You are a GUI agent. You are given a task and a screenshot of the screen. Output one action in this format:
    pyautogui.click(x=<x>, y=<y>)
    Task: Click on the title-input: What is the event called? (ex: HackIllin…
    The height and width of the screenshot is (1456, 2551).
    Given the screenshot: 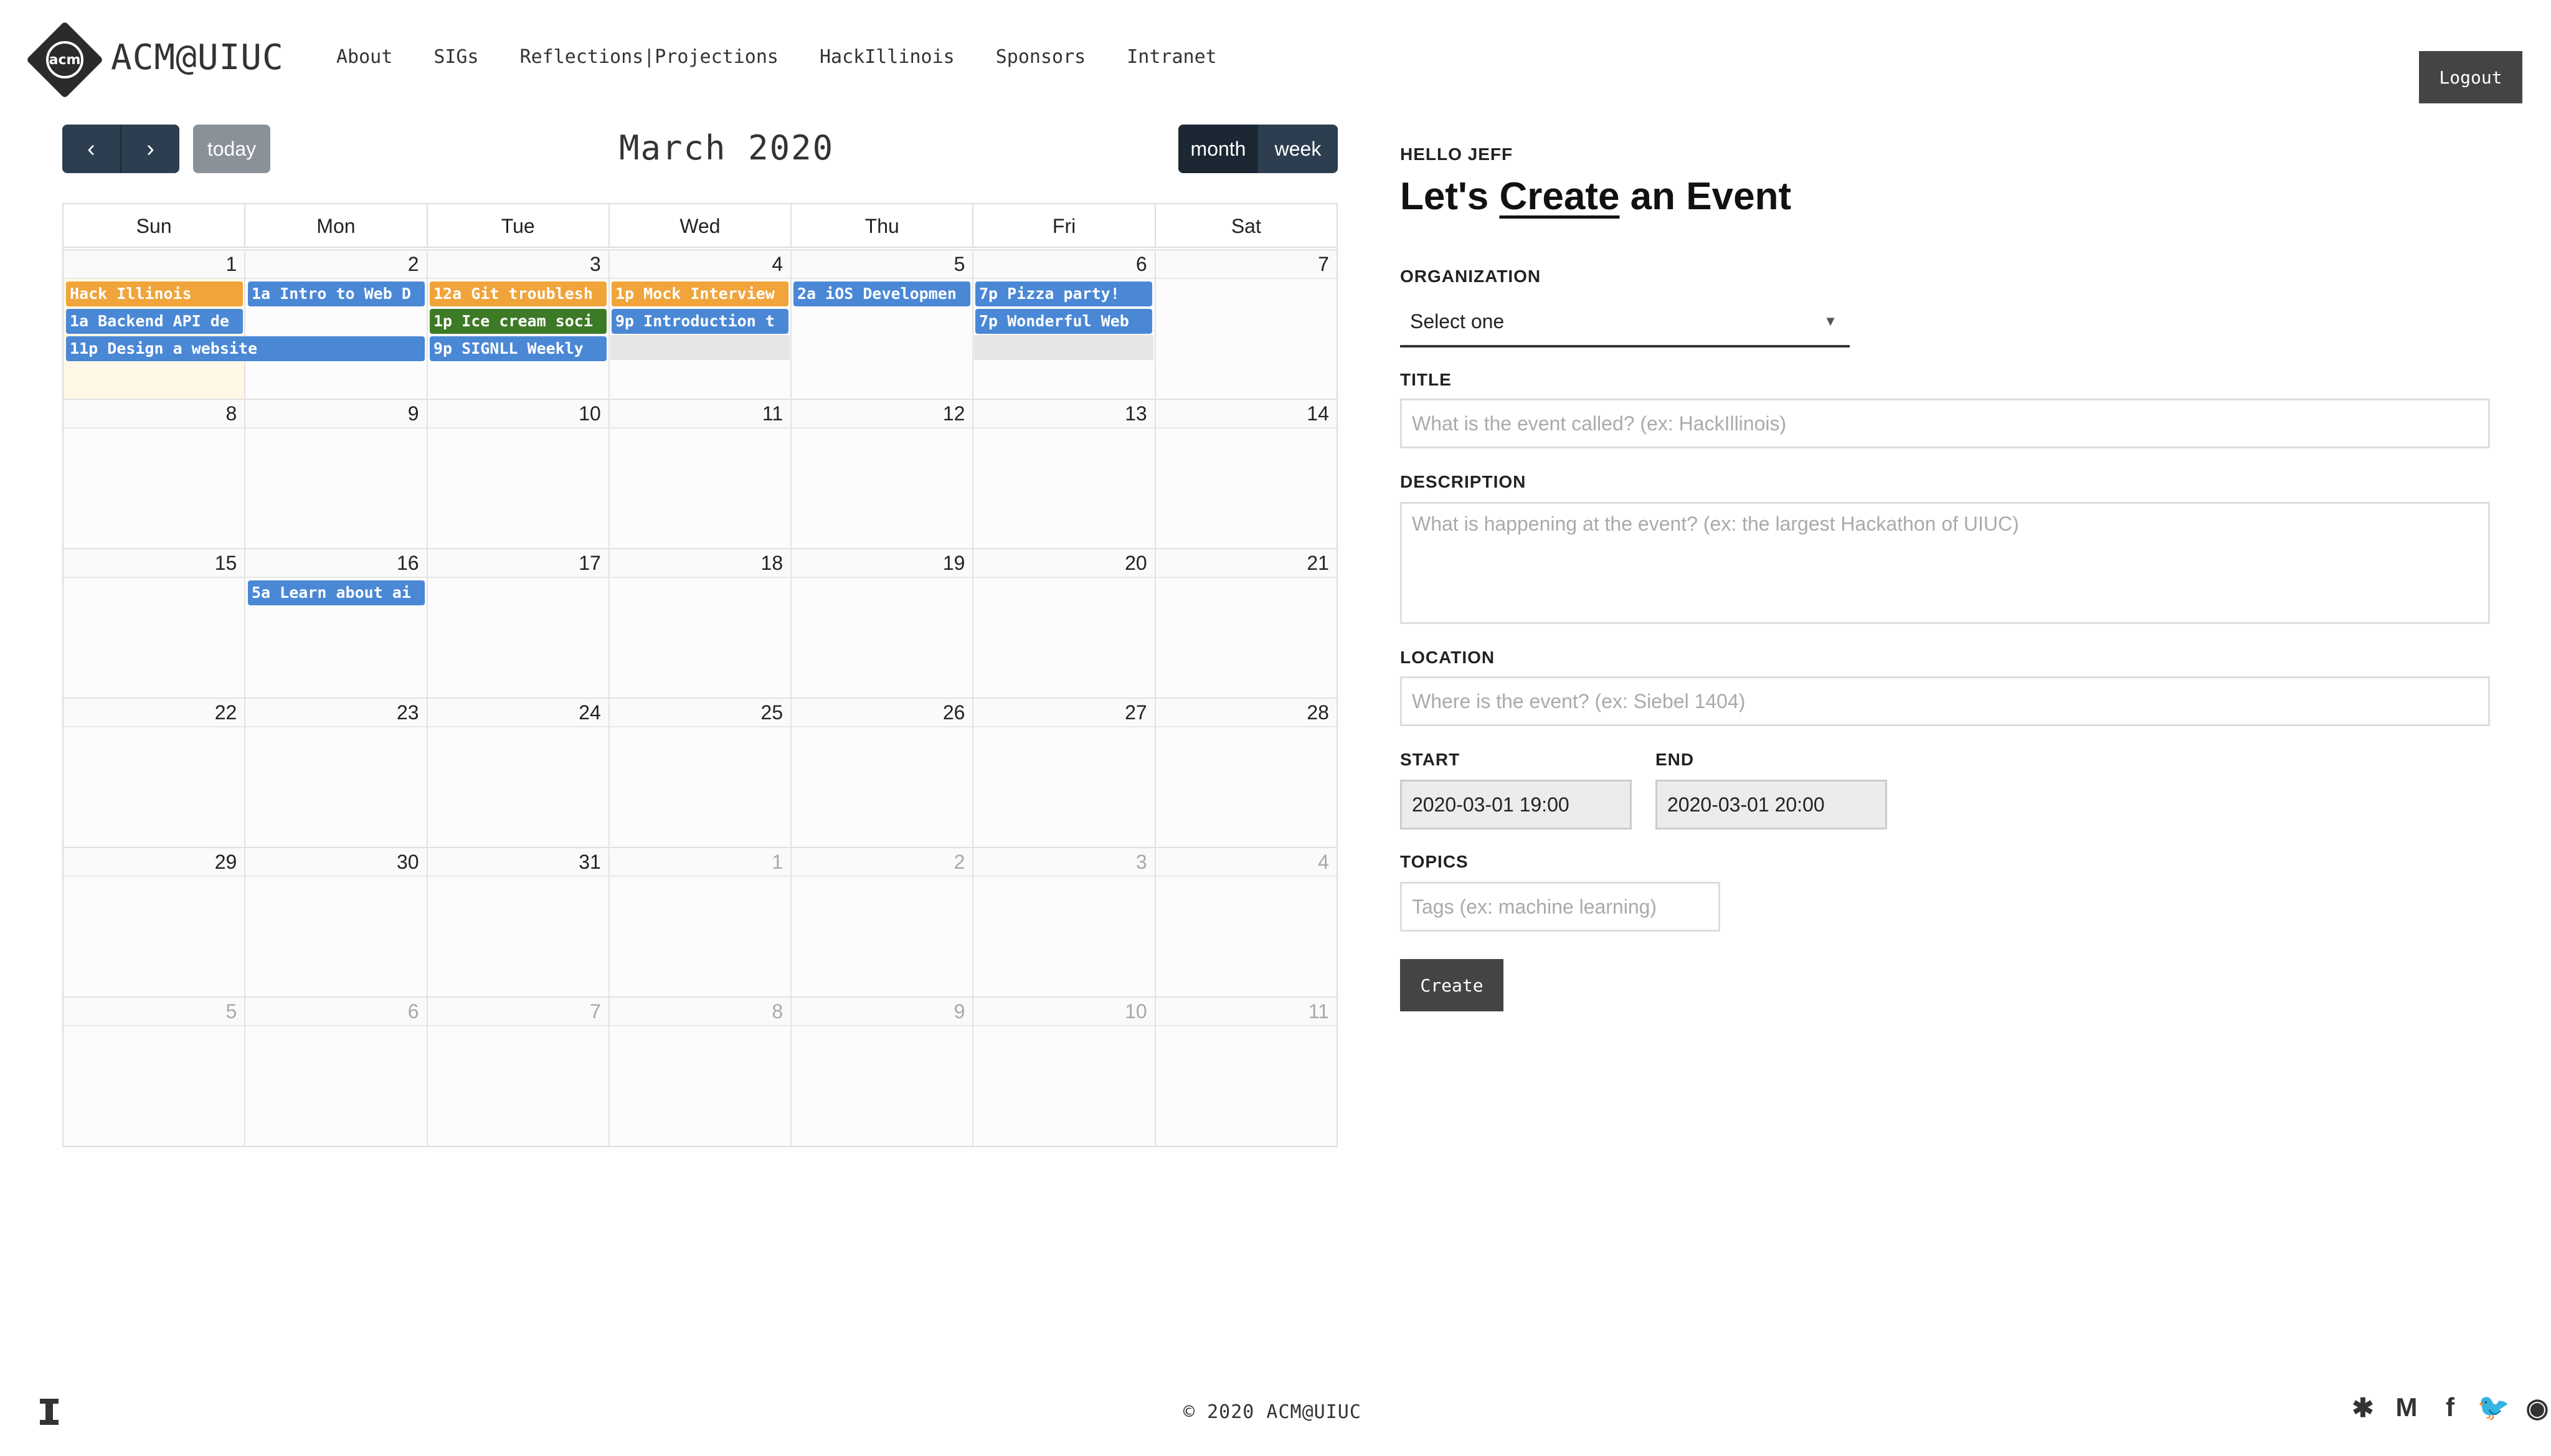 What is the action you would take?
    pyautogui.click(x=1945, y=424)
    